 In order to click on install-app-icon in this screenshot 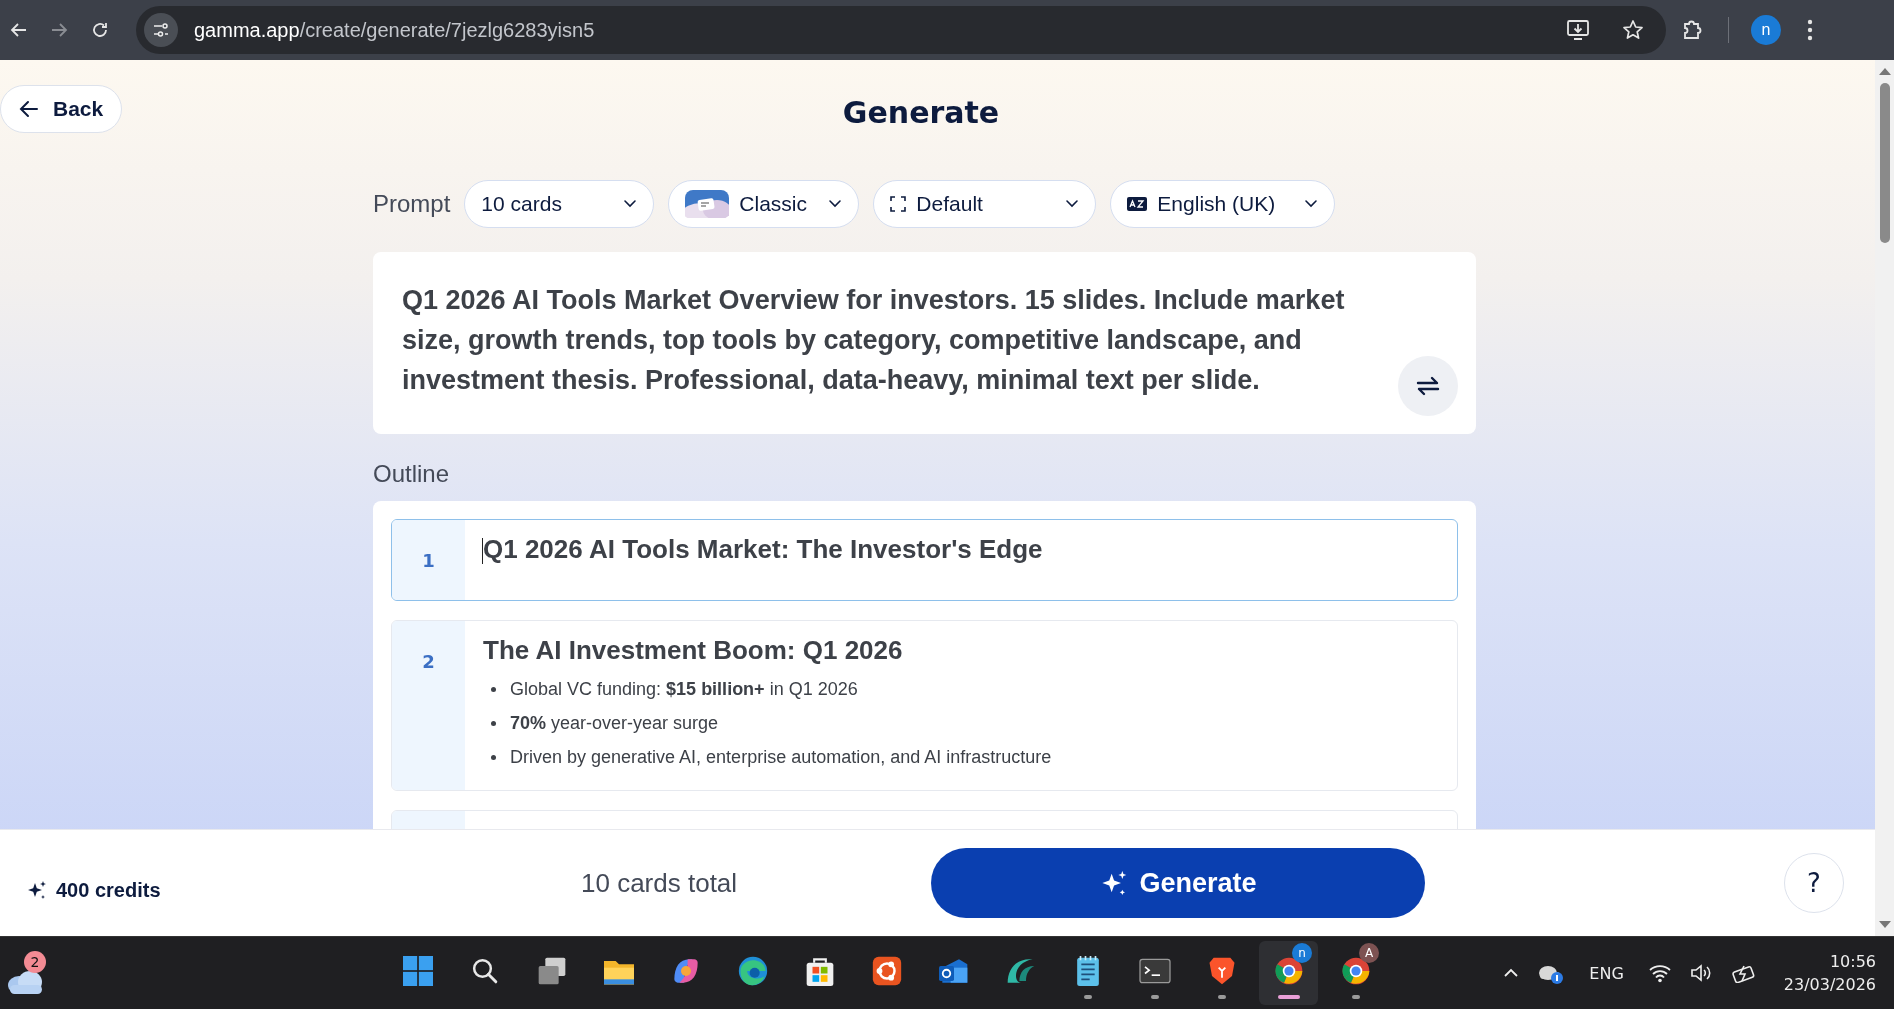, I will do `click(1578, 30)`.